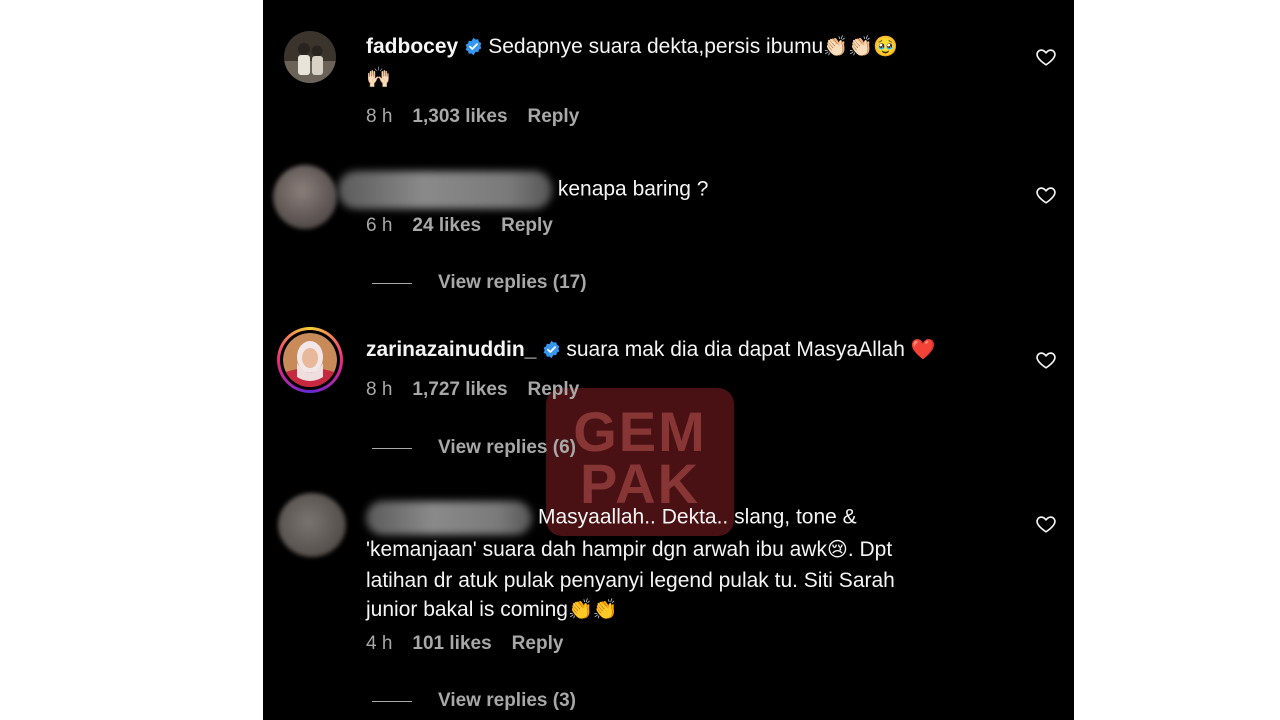 The height and width of the screenshot is (720, 1280). I want to click on comment-username: zarinazainuddin_, so click(451, 349).